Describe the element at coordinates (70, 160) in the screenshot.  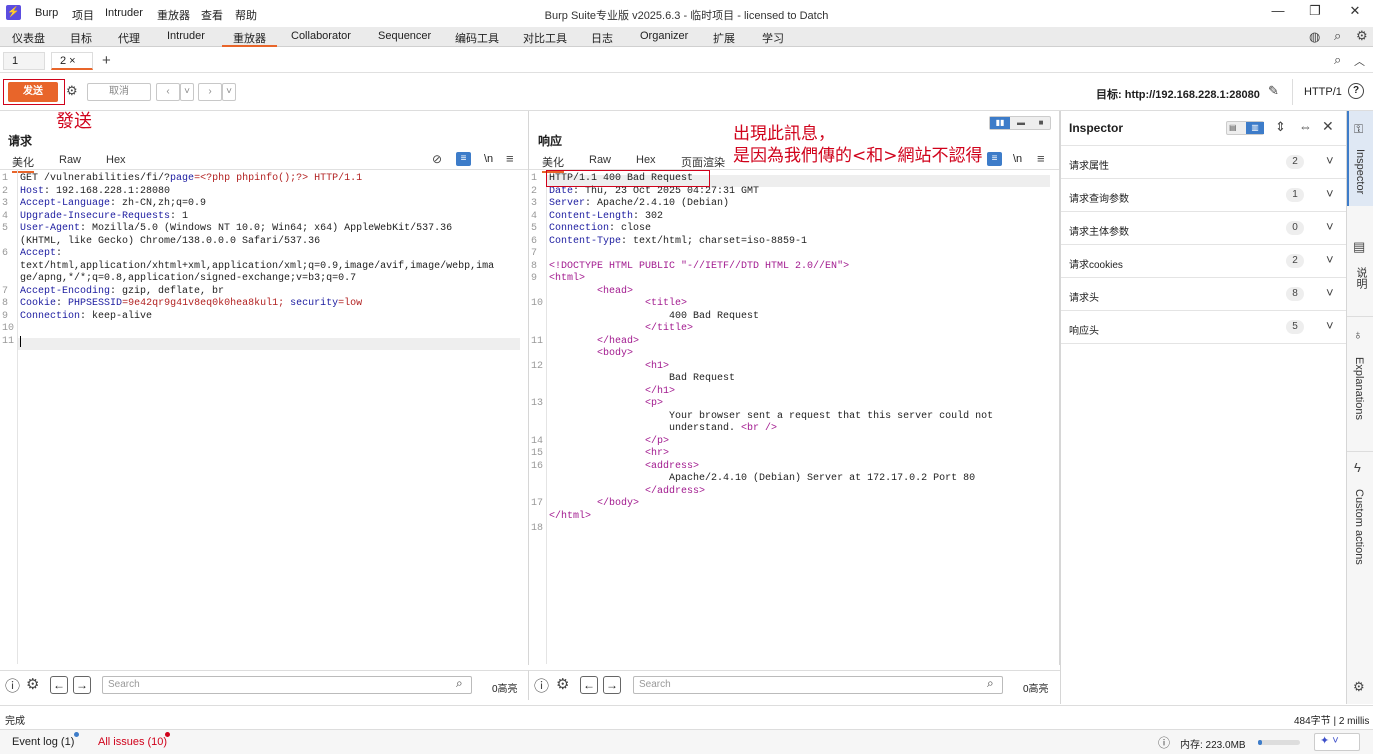
I see `request-tab-raw: Raw` at that location.